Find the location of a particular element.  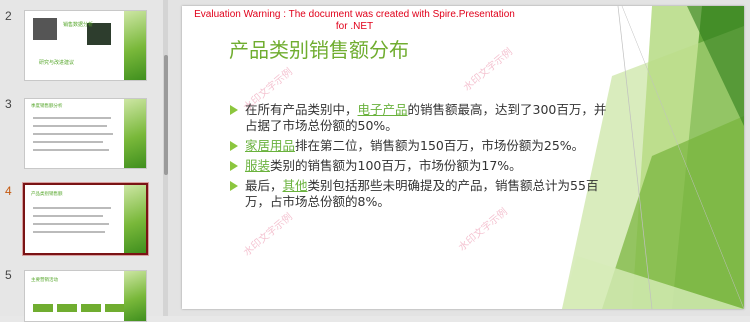

thumbnail-title: 产品类别销售额 is located at coordinates (47, 194).